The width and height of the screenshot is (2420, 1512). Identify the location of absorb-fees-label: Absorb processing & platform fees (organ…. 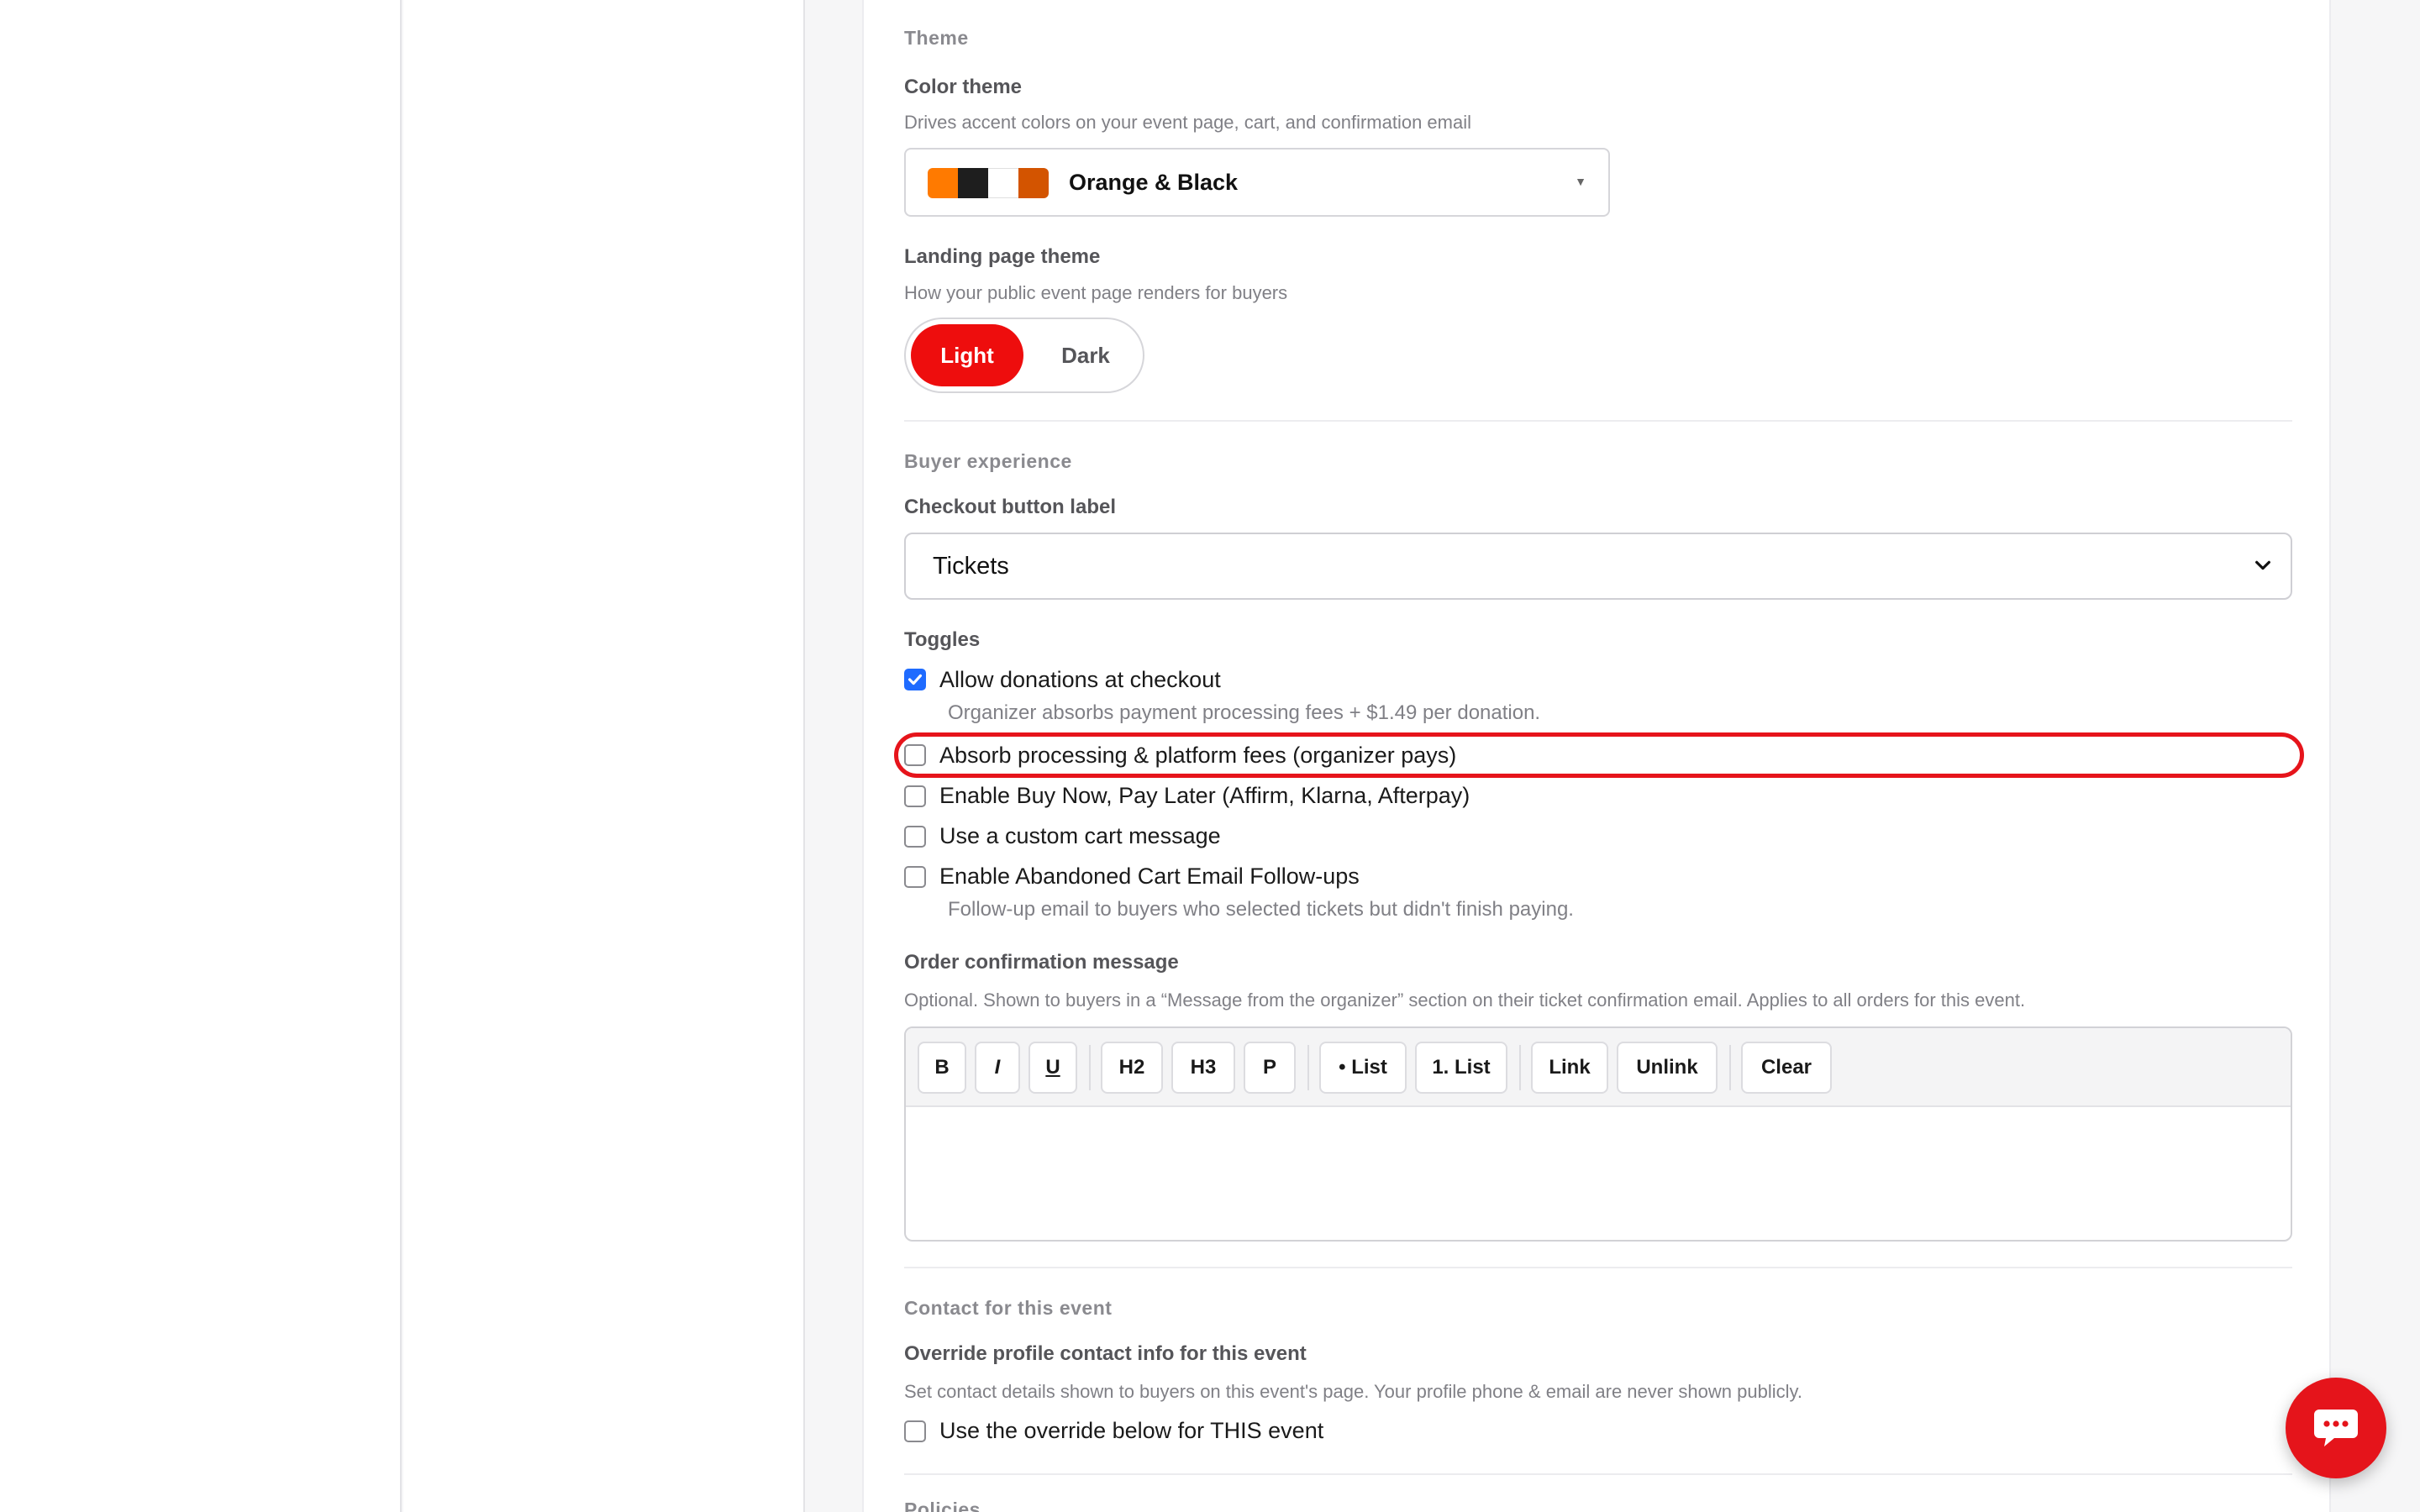
(1197, 756).